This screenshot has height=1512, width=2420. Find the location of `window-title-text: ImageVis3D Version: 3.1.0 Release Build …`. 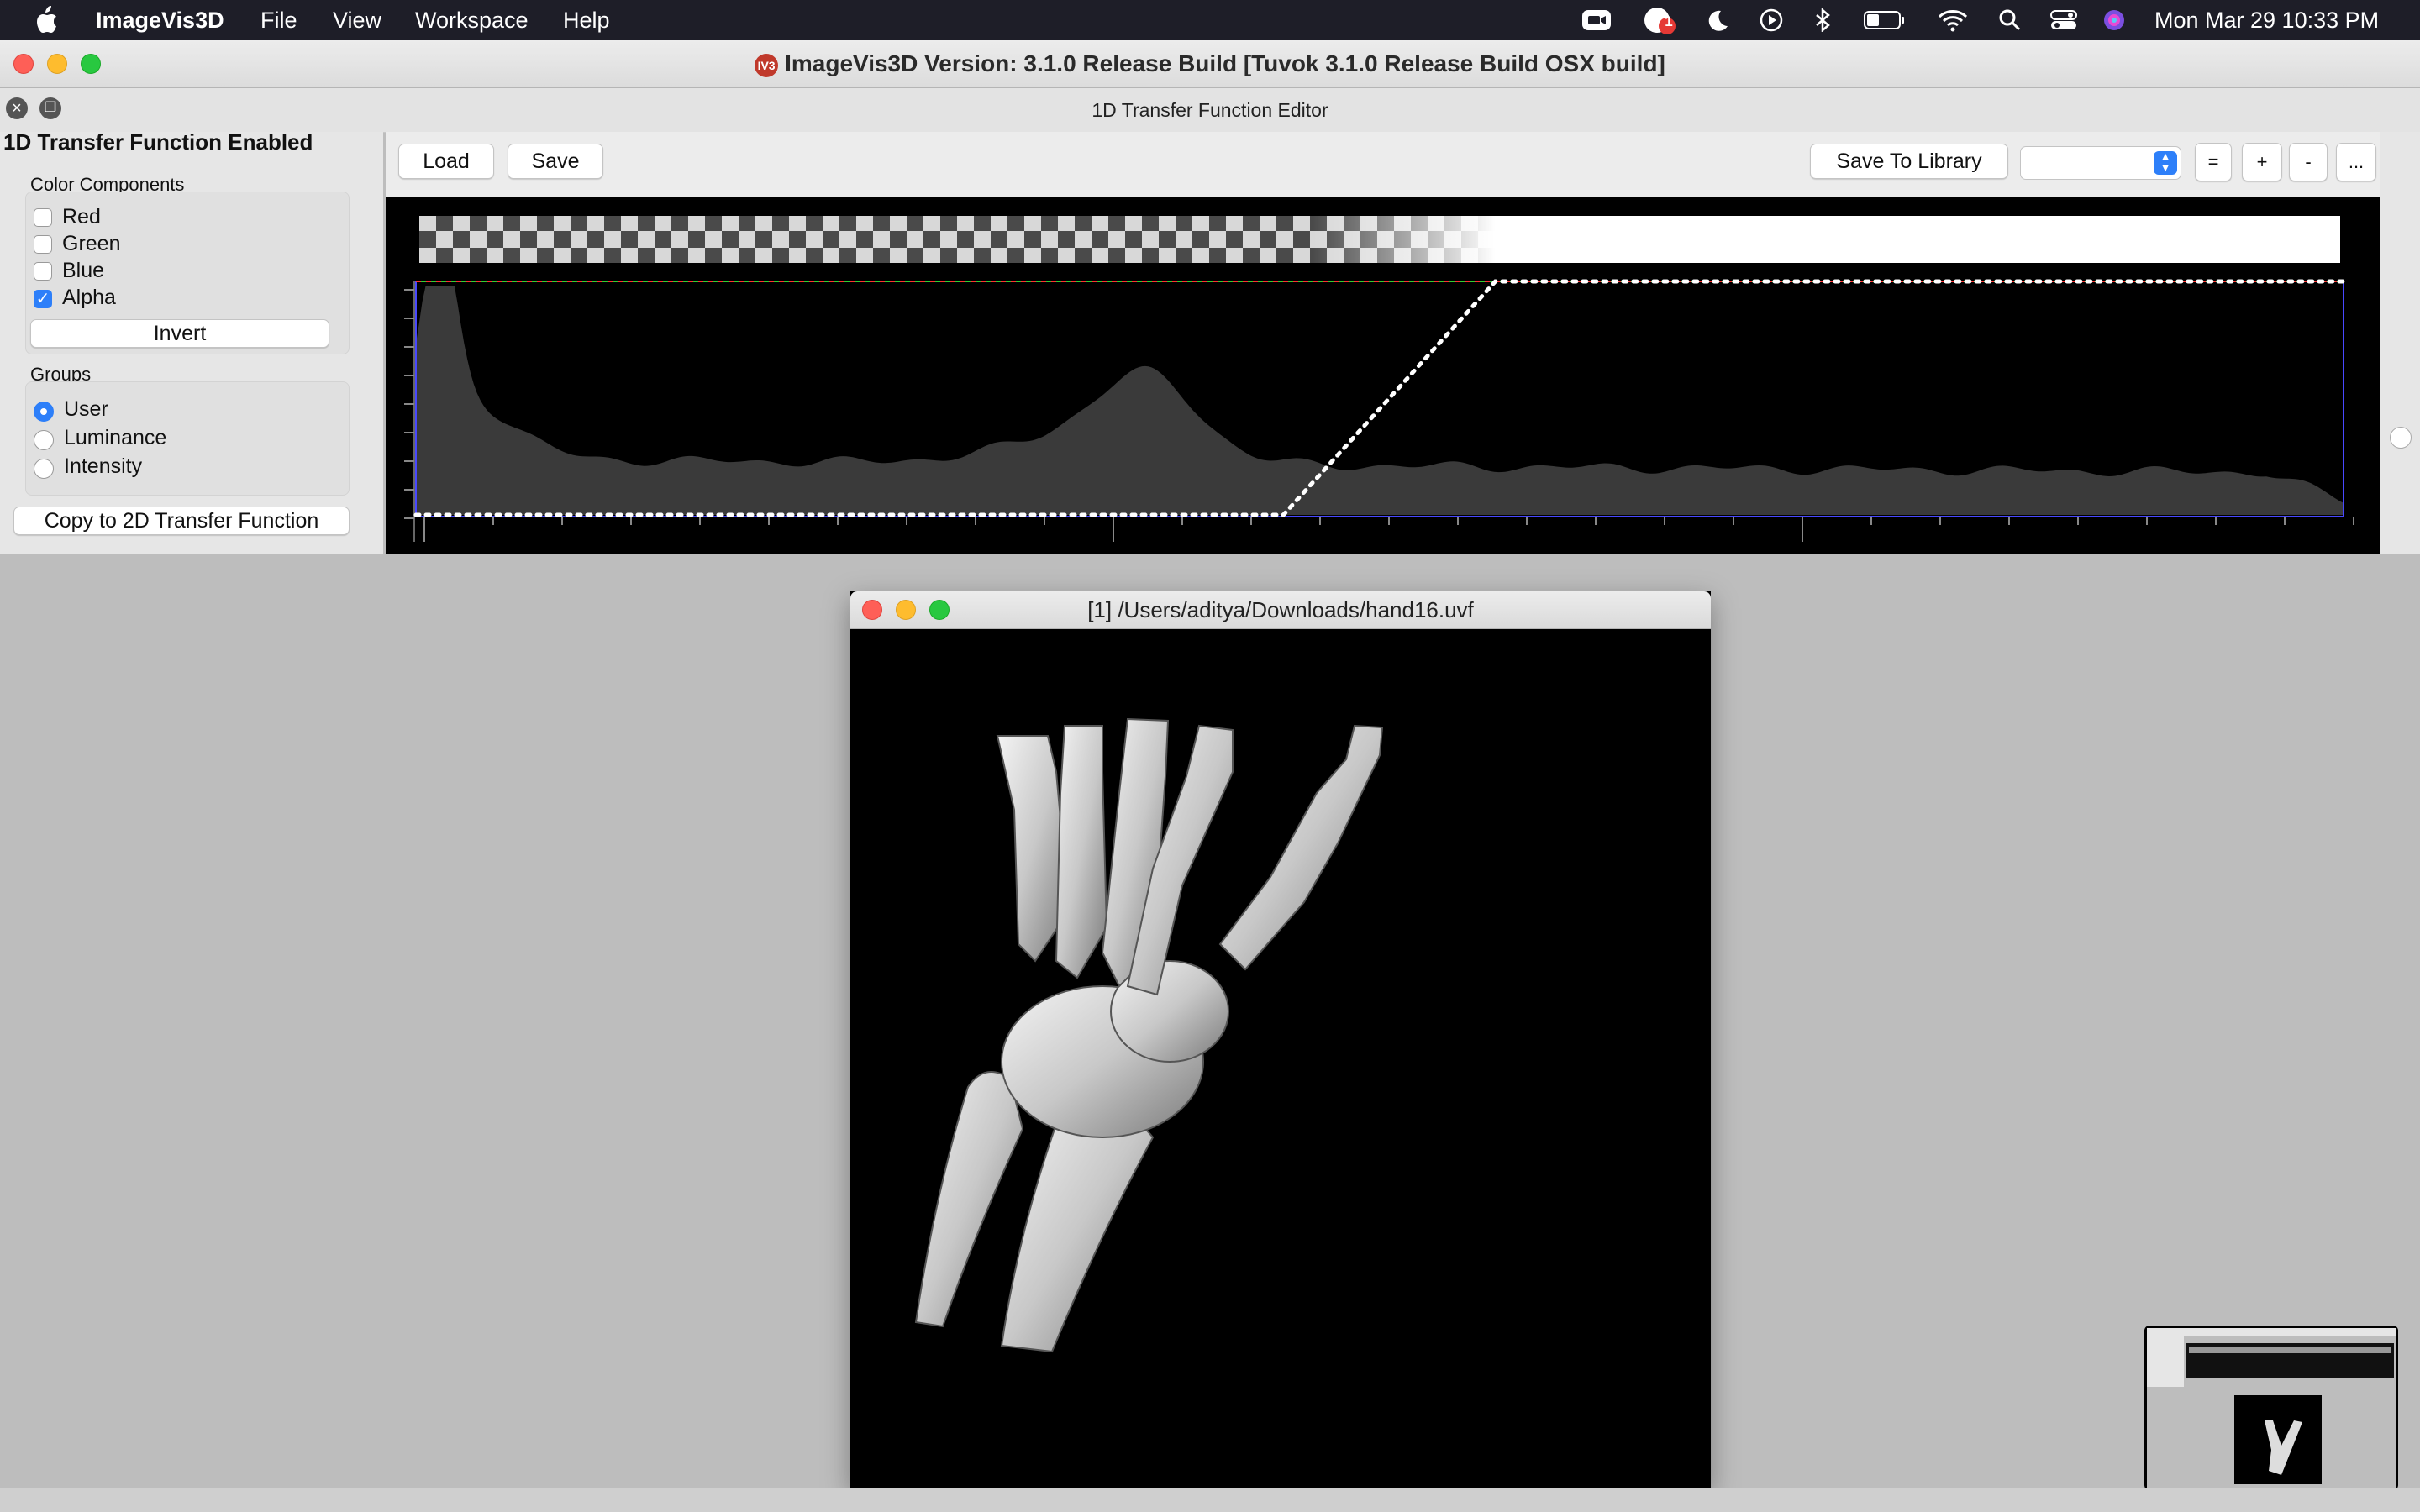

window-title-text: ImageVis3D Version: 3.1.0 Release Build … is located at coordinates (1225, 63).